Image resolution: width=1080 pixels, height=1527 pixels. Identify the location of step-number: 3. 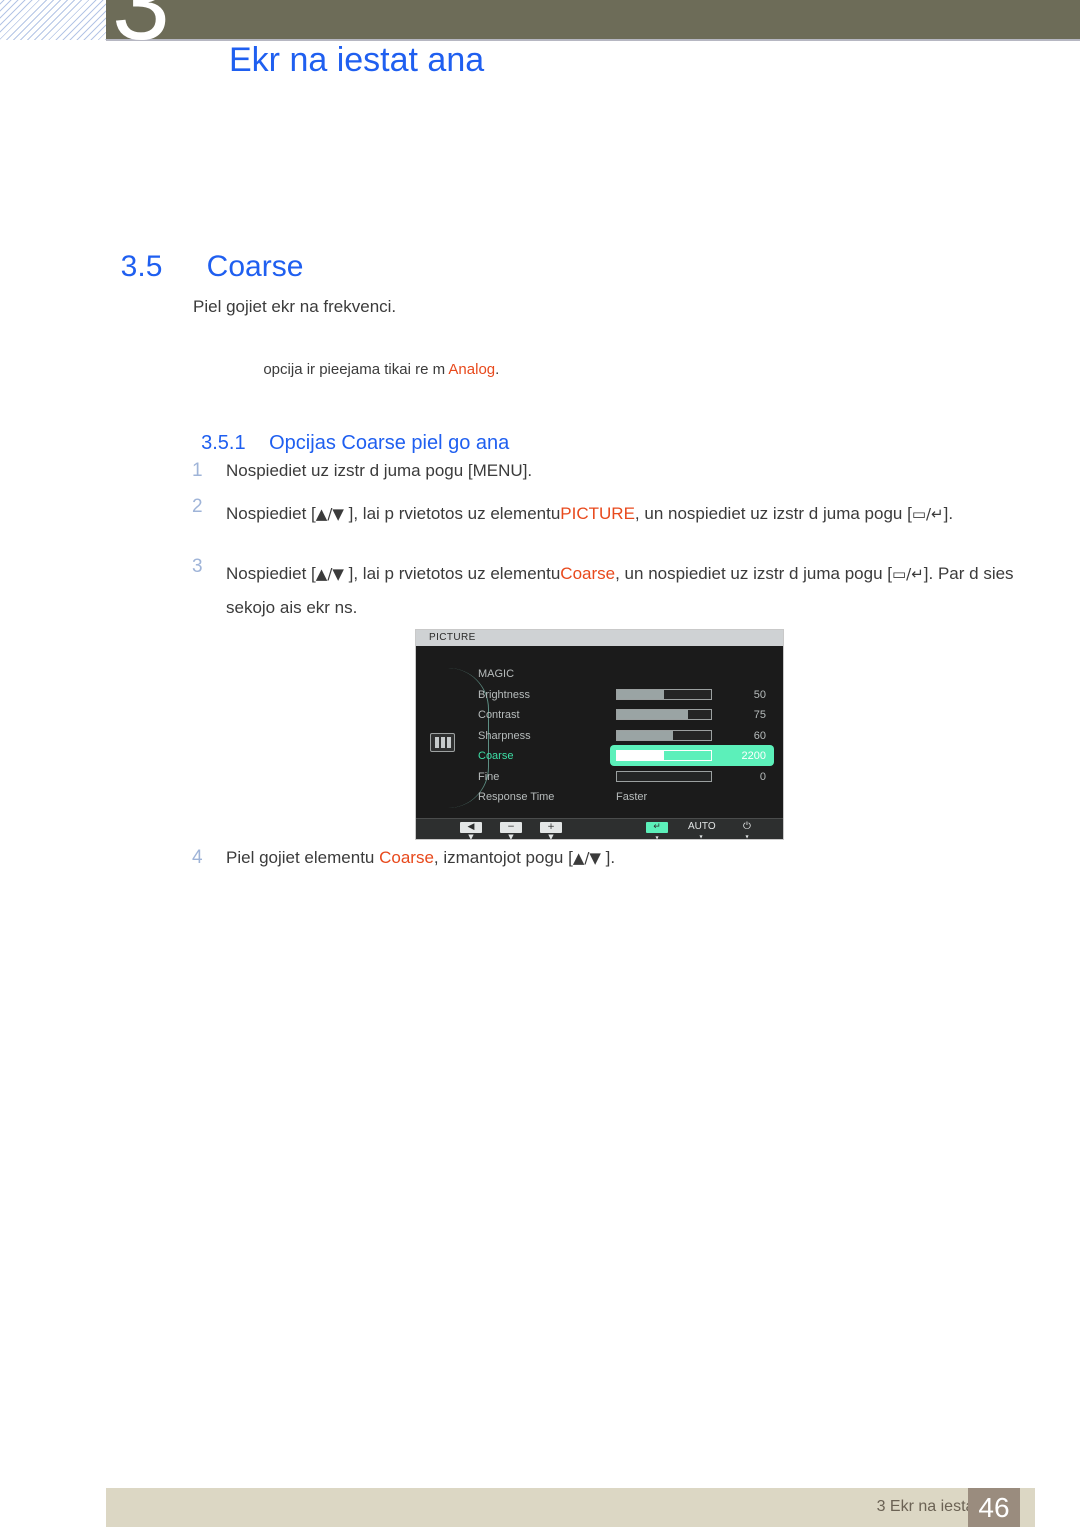
(197, 566).